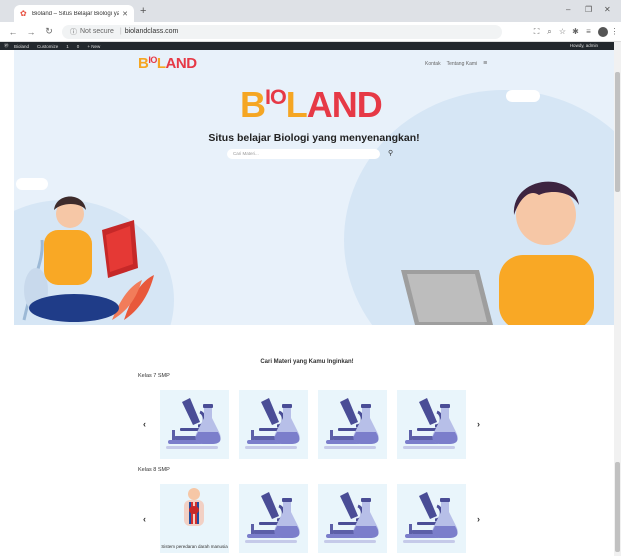 This screenshot has height=556, width=621. Describe the element at coordinates (144, 424) in the screenshot. I see `prev-arrow-kelas-7: ‹` at that location.